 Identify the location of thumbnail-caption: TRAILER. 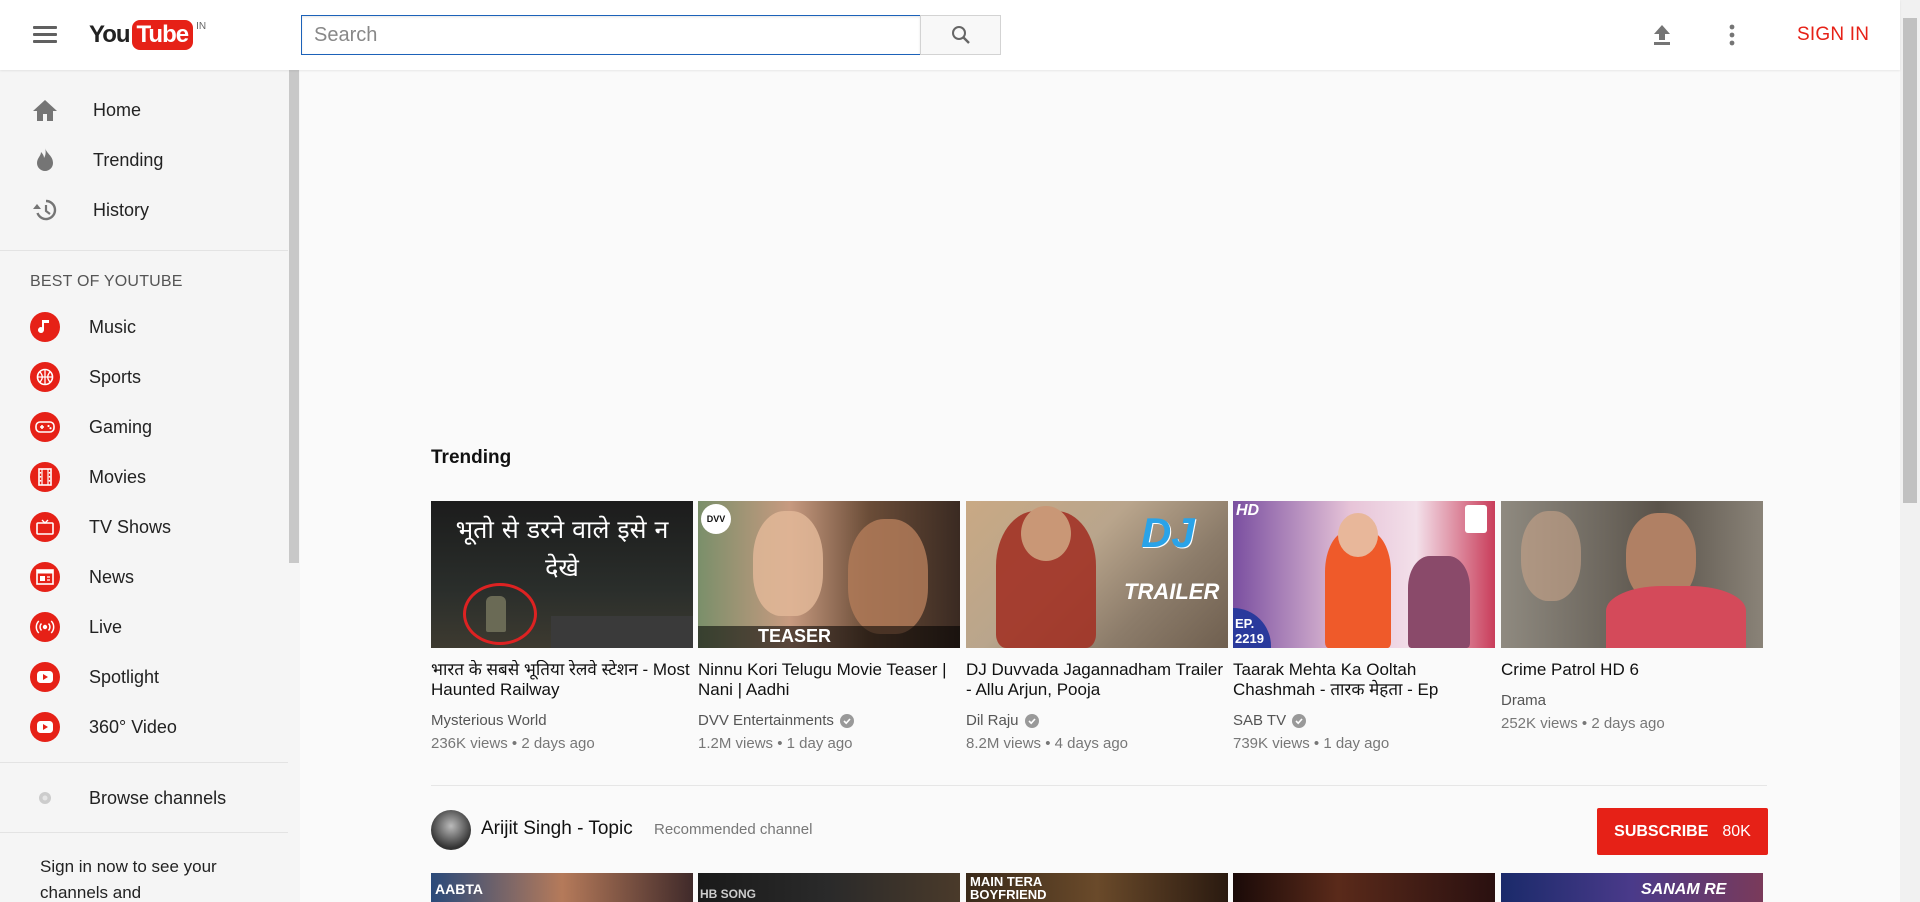
(1172, 591).